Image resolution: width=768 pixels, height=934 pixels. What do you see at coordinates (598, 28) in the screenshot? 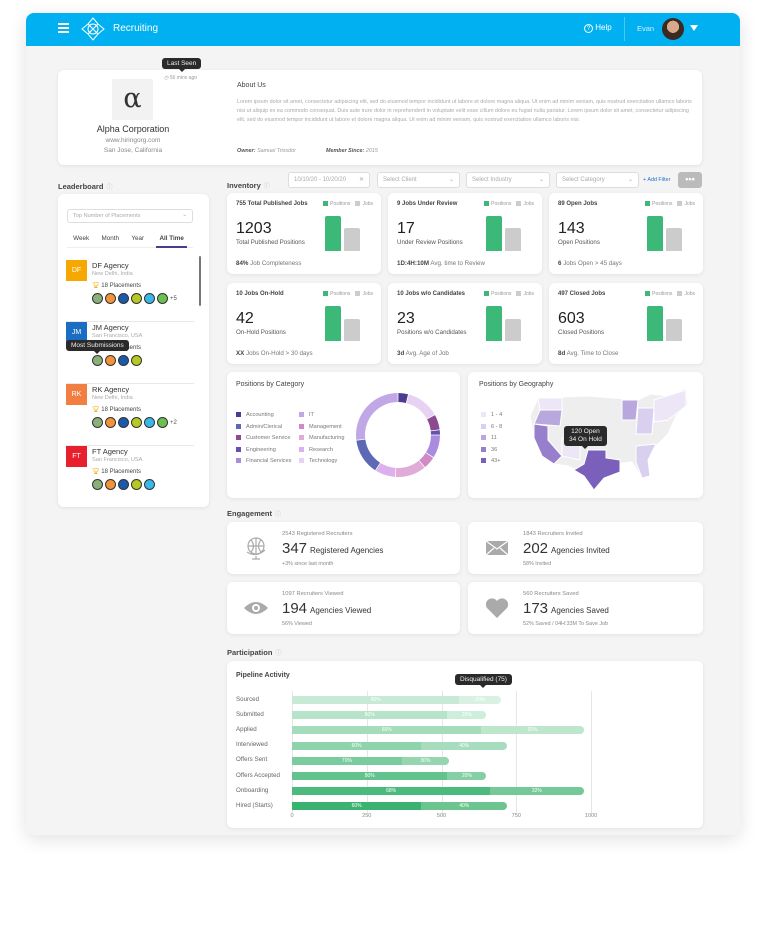
I see `help-button: ? Help` at bounding box center [598, 28].